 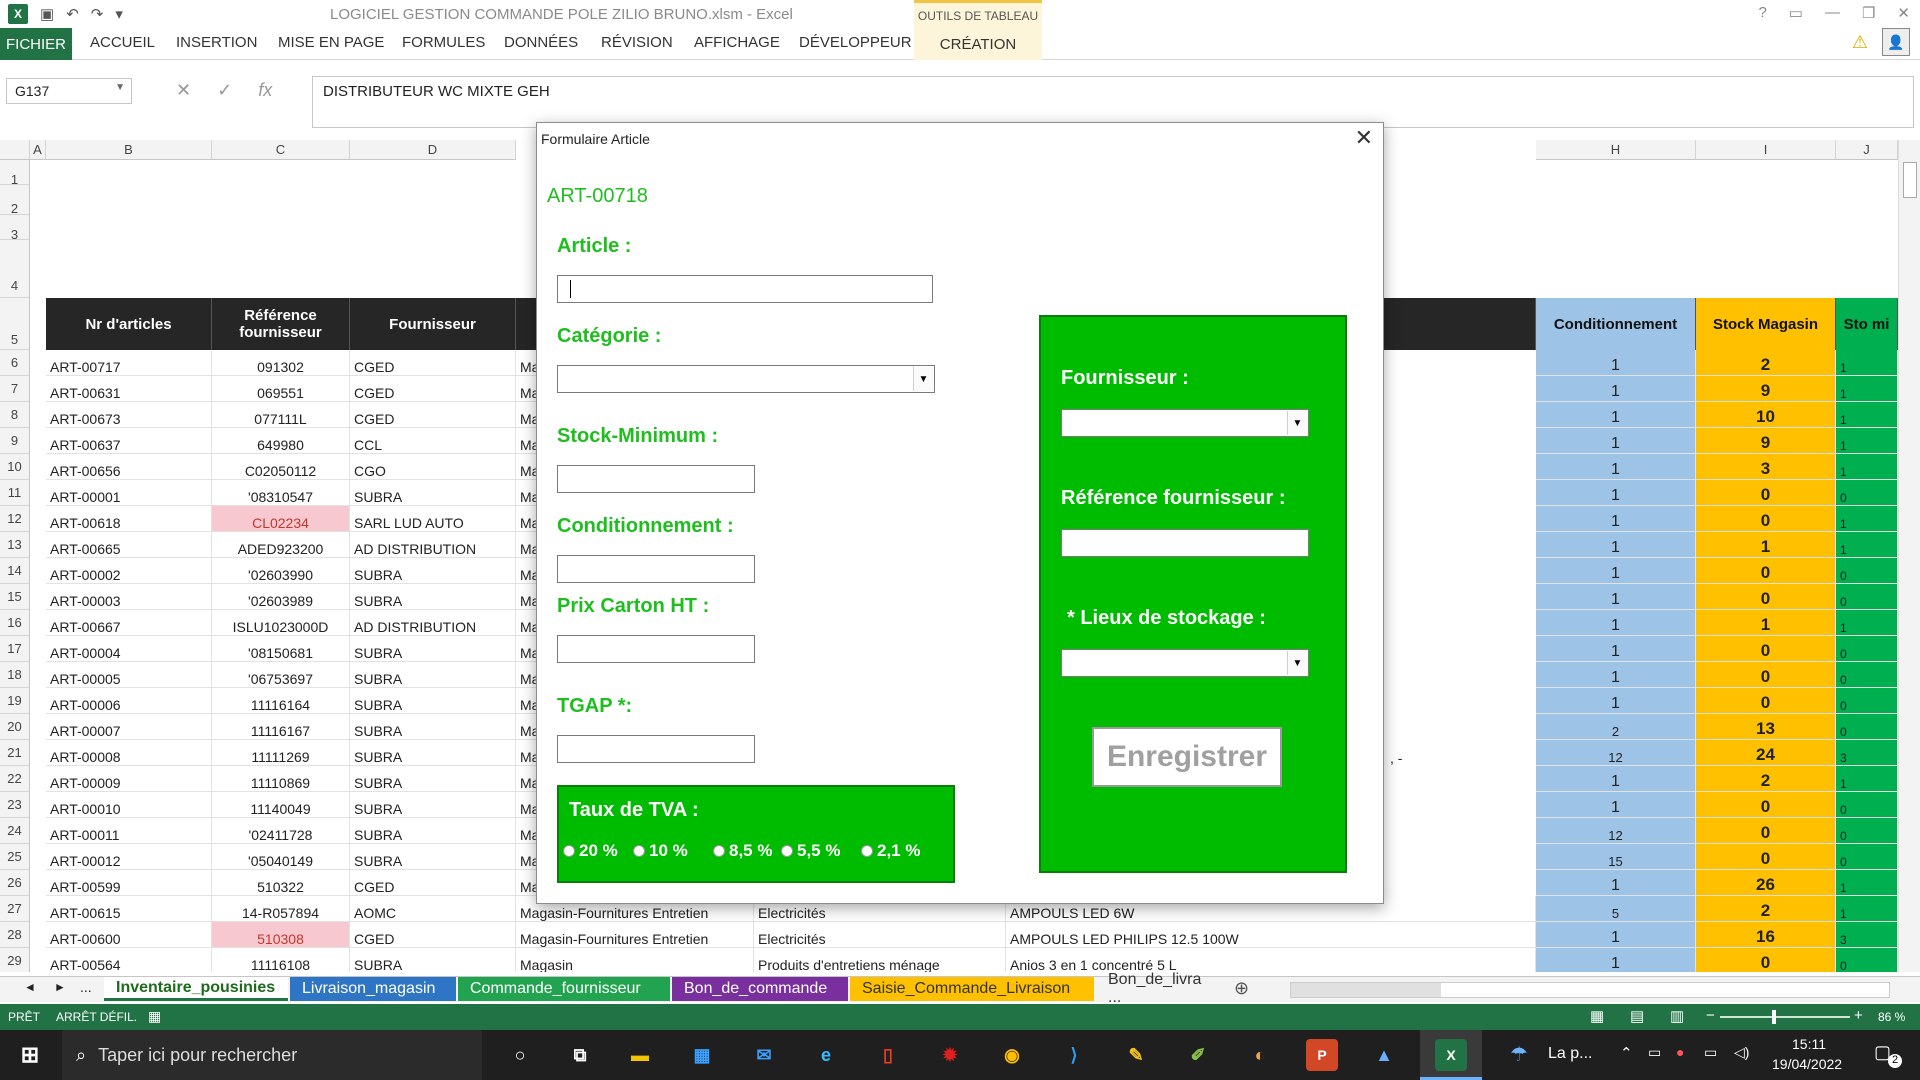 I want to click on tab-revision: RÉVISION, so click(x=637, y=42).